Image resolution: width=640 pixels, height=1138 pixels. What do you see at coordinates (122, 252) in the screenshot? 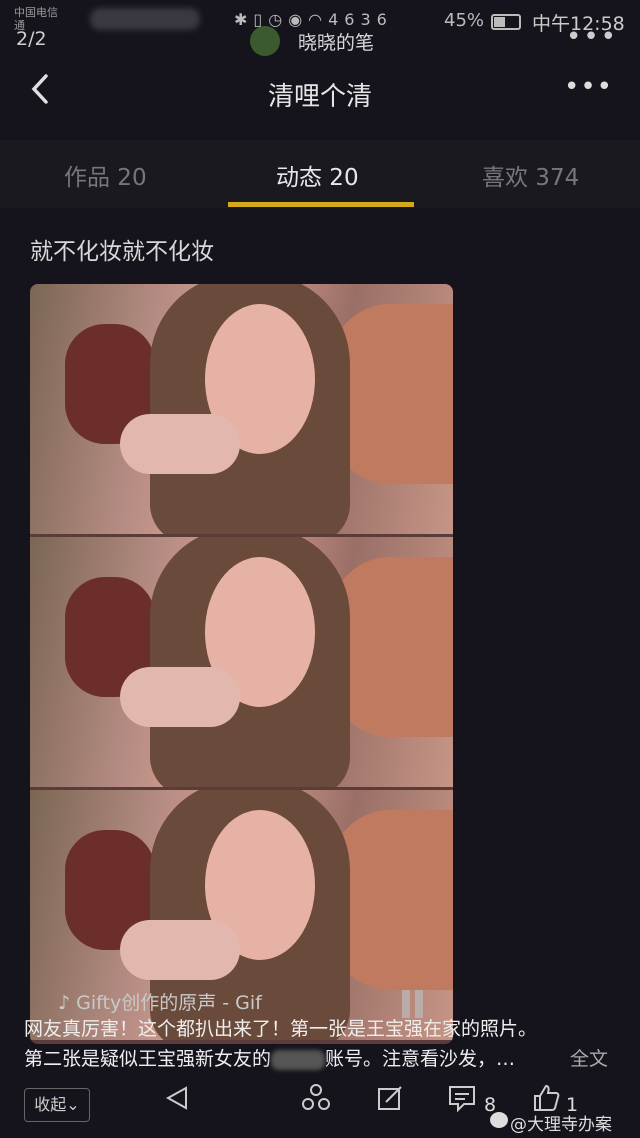
I see `post-text: 就不化妆就不化妆` at bounding box center [122, 252].